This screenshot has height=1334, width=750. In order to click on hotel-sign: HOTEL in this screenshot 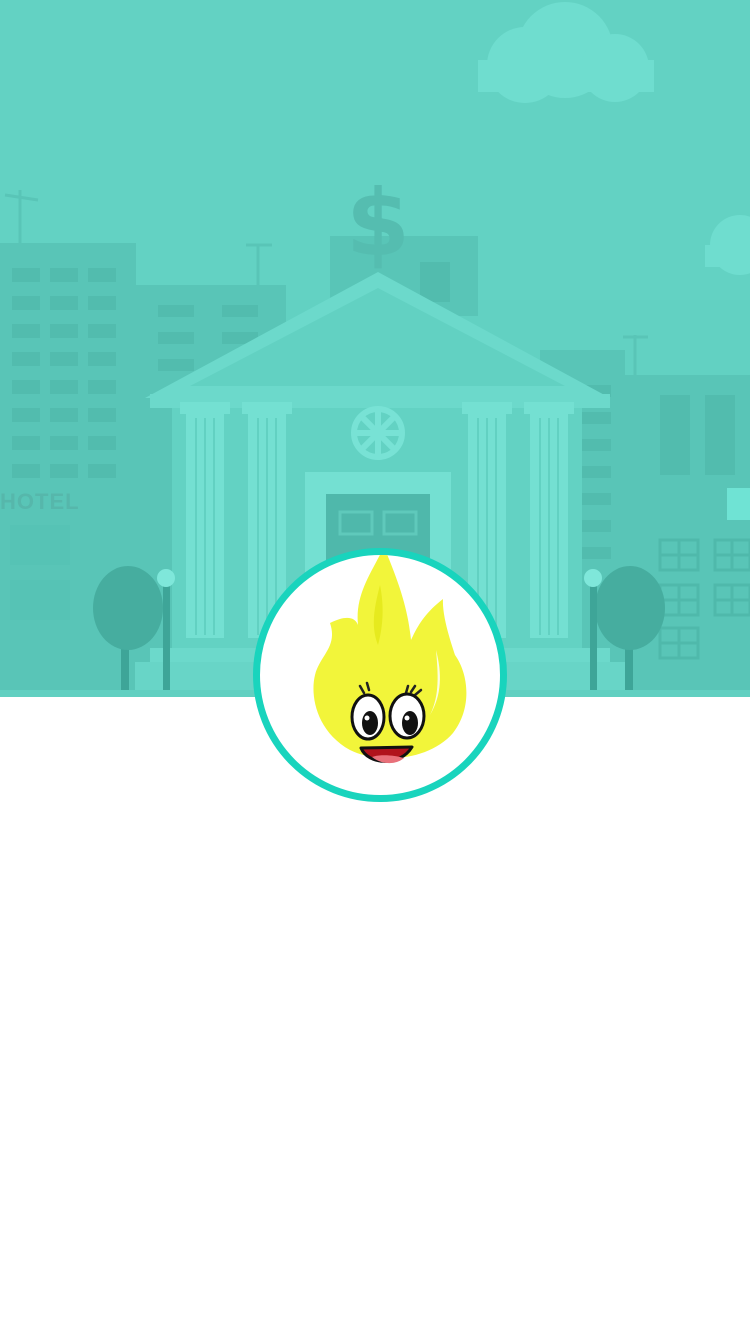, I will do `click(40, 501)`.